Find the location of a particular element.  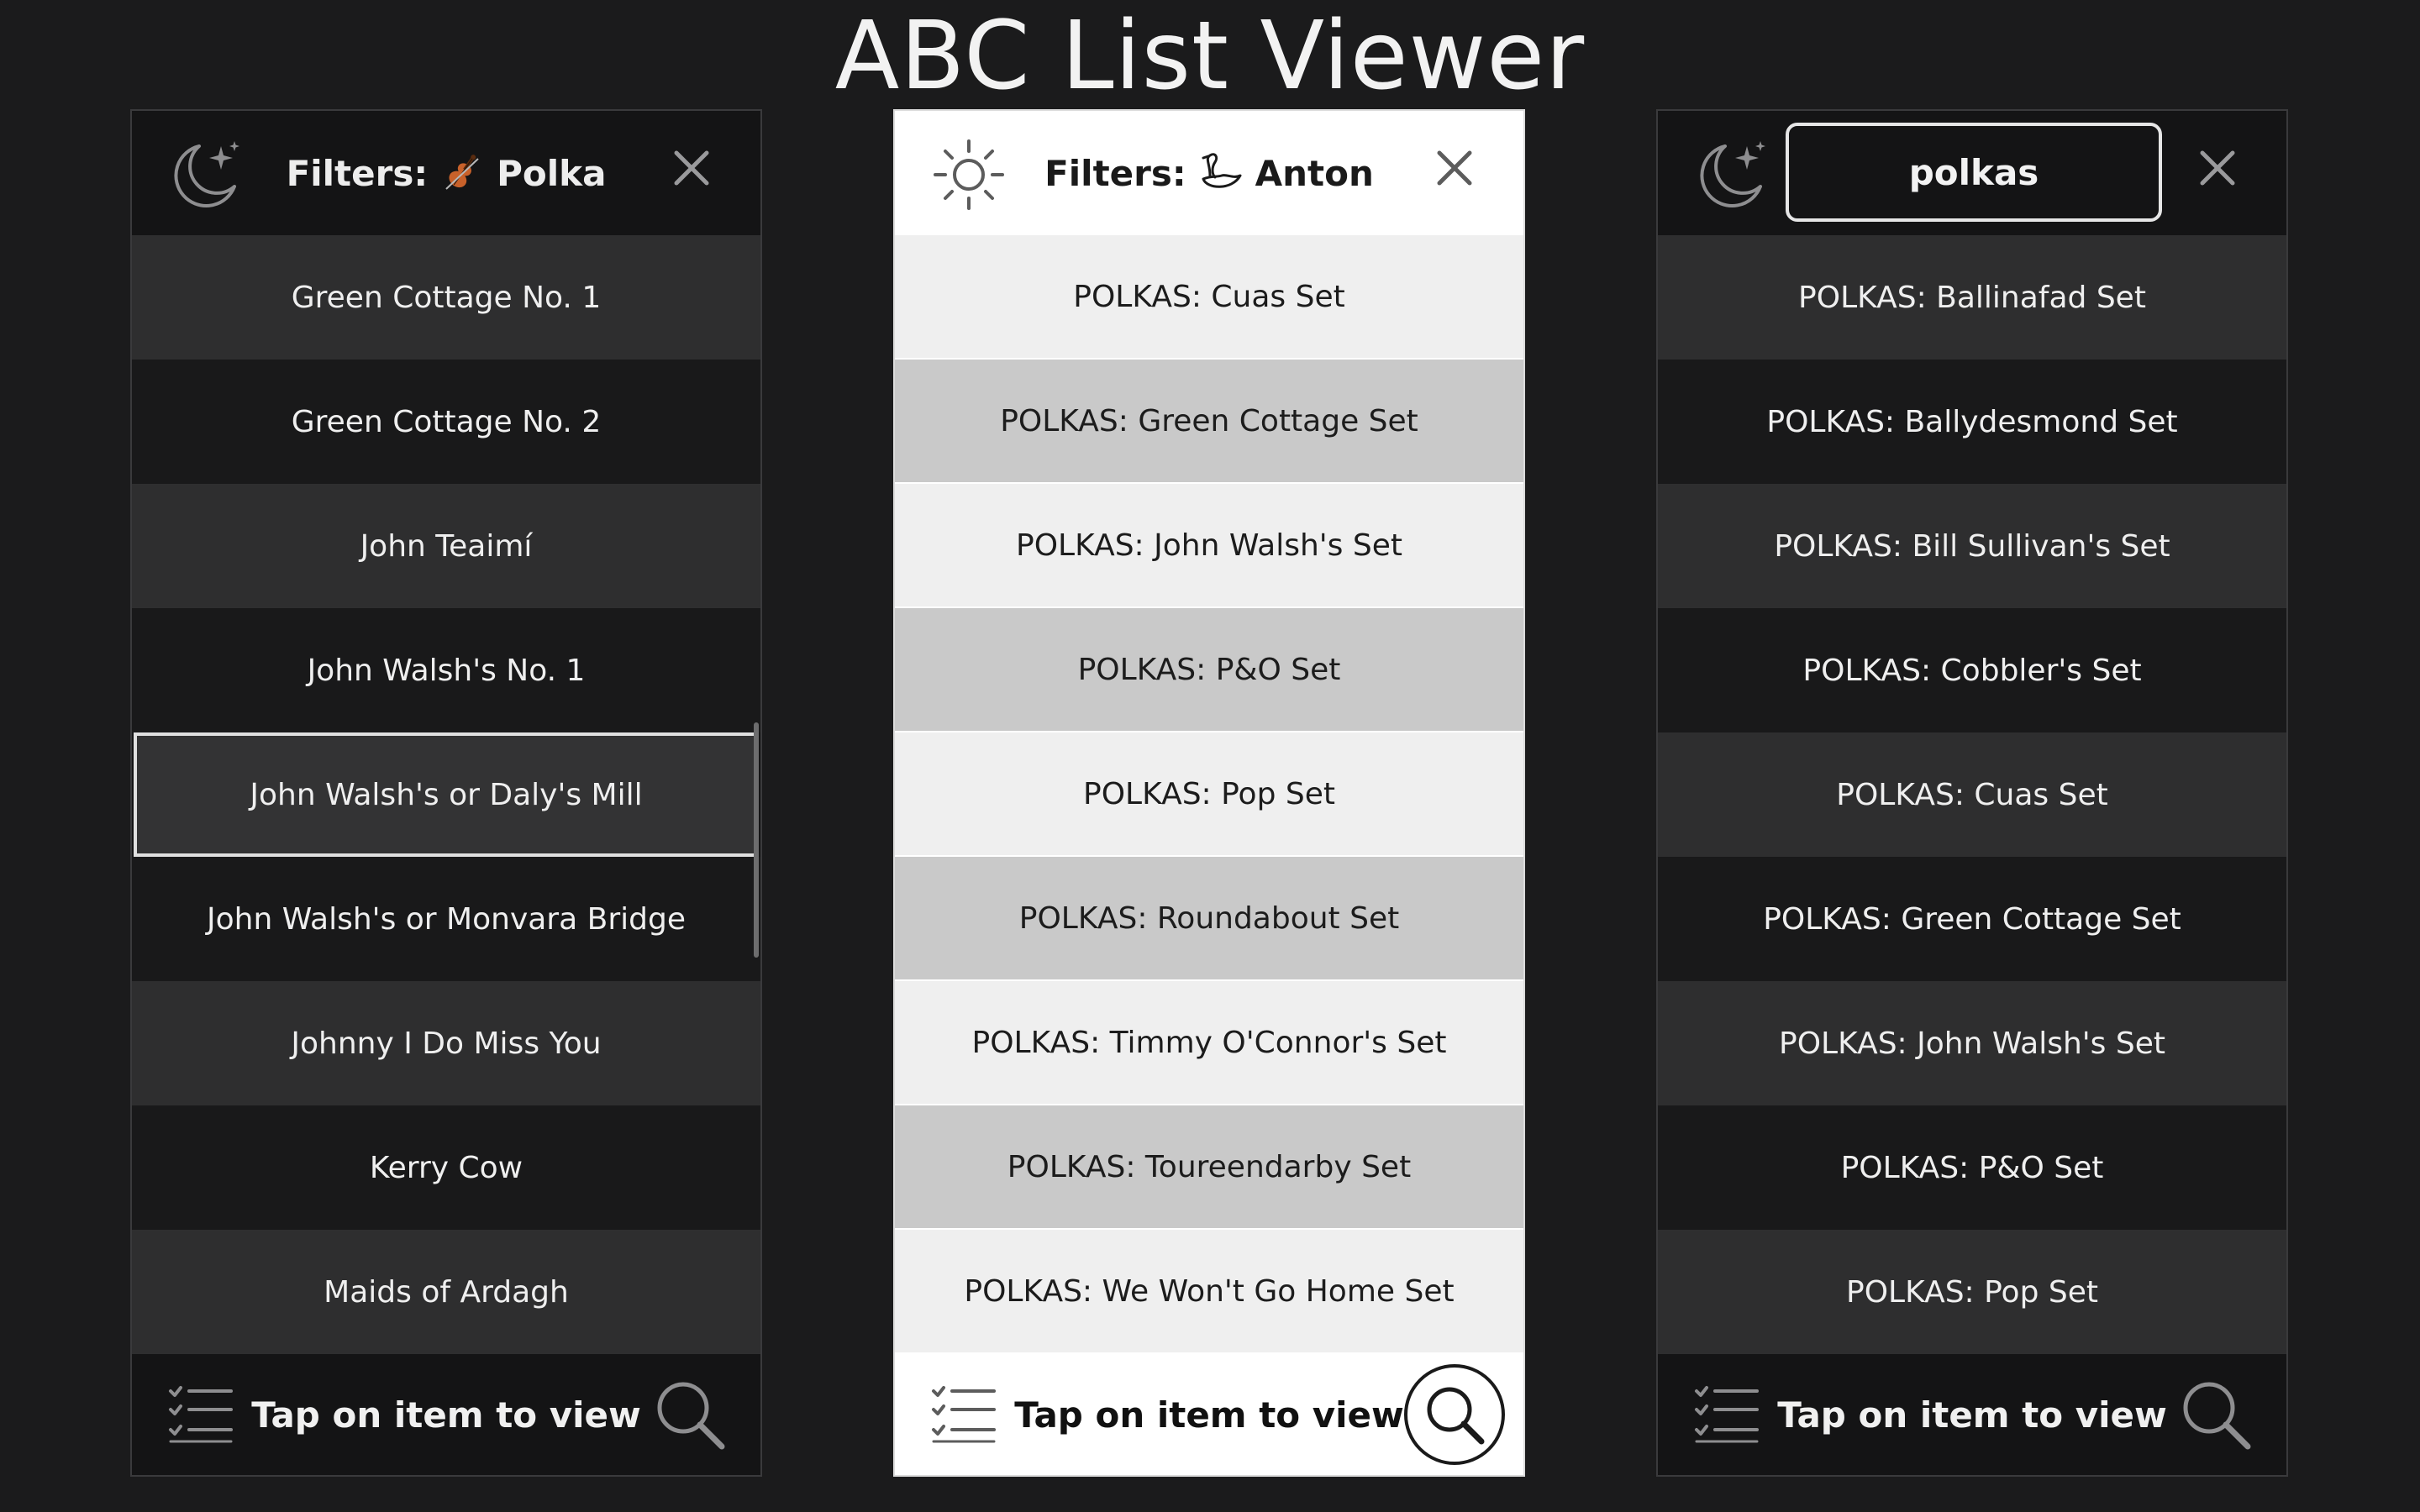

list-item: John Teaimí is located at coordinates (446, 546).